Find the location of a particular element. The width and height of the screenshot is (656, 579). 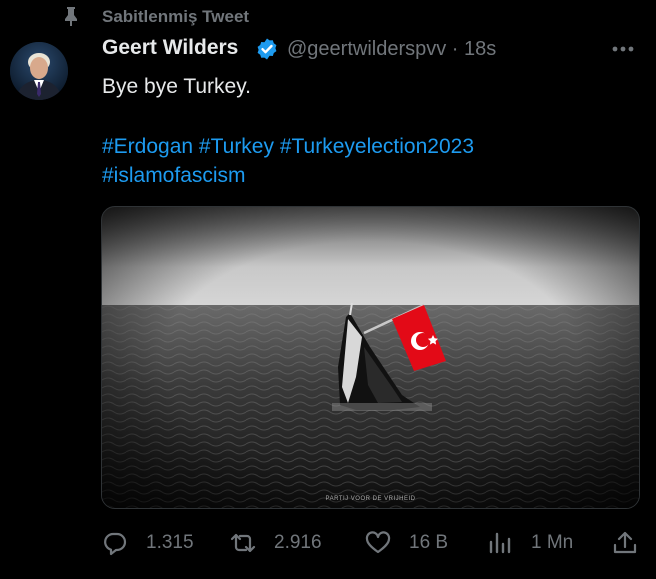

reply-icon is located at coordinates (115, 544).